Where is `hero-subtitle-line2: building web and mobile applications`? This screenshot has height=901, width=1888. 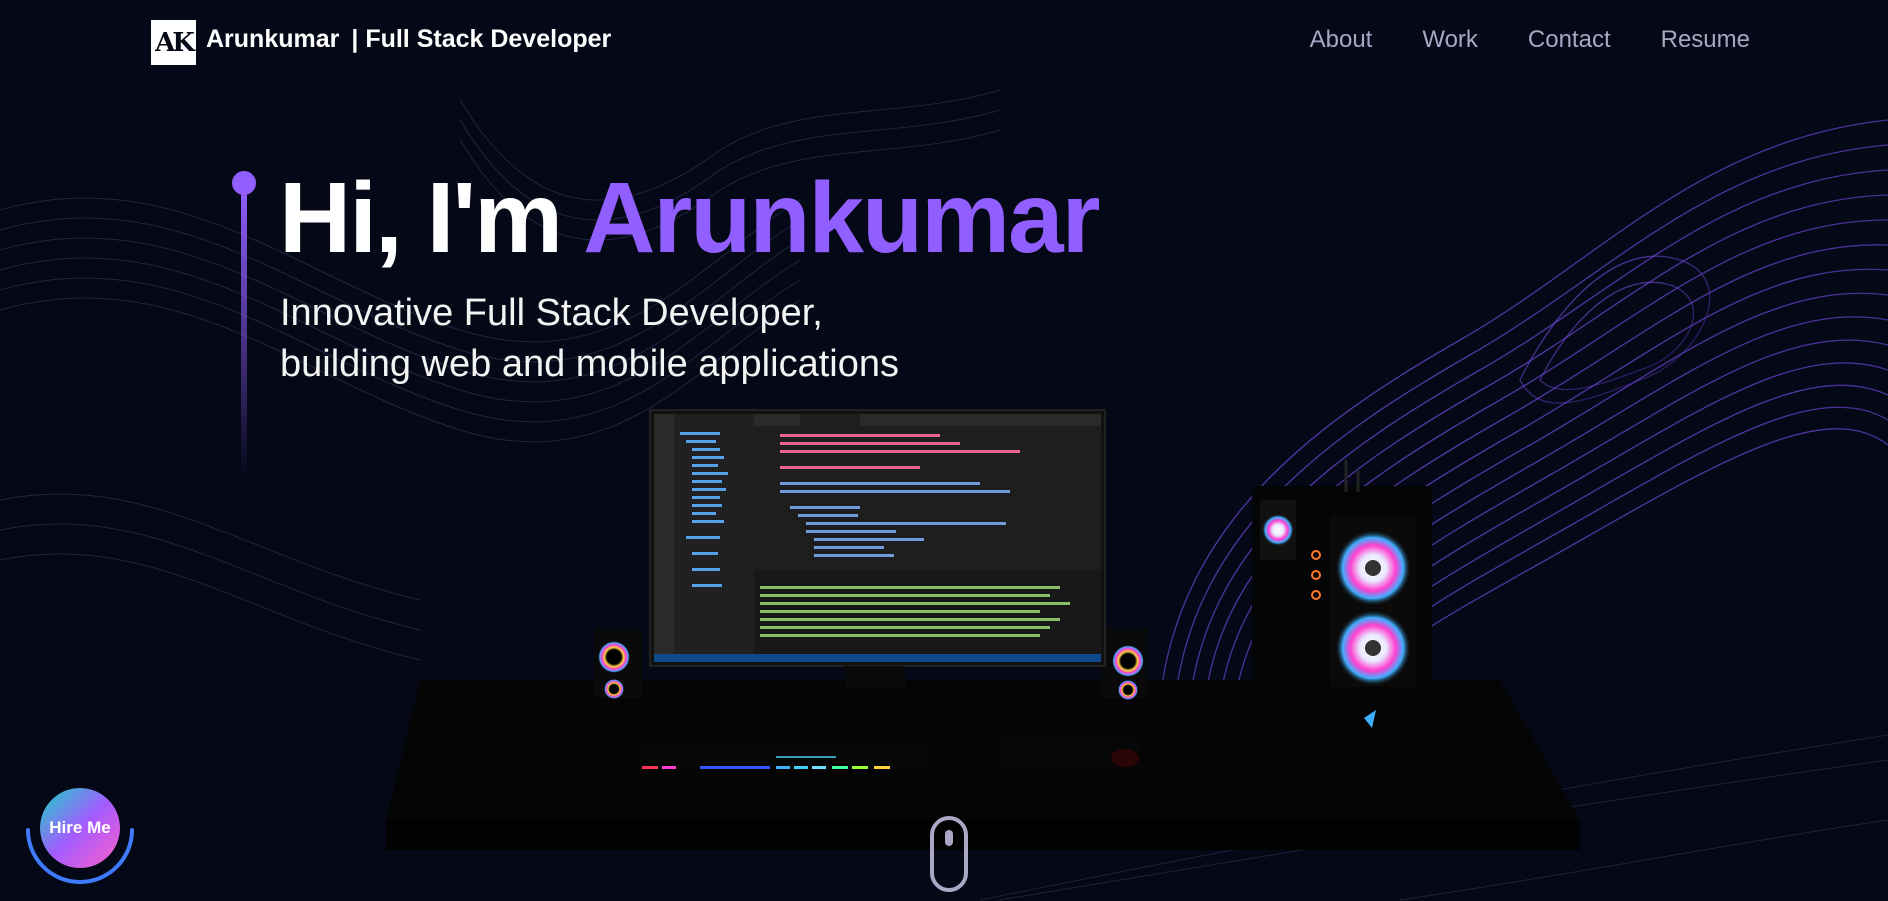
hero-subtitle-line2: building web and mobile applications is located at coordinates (589, 364).